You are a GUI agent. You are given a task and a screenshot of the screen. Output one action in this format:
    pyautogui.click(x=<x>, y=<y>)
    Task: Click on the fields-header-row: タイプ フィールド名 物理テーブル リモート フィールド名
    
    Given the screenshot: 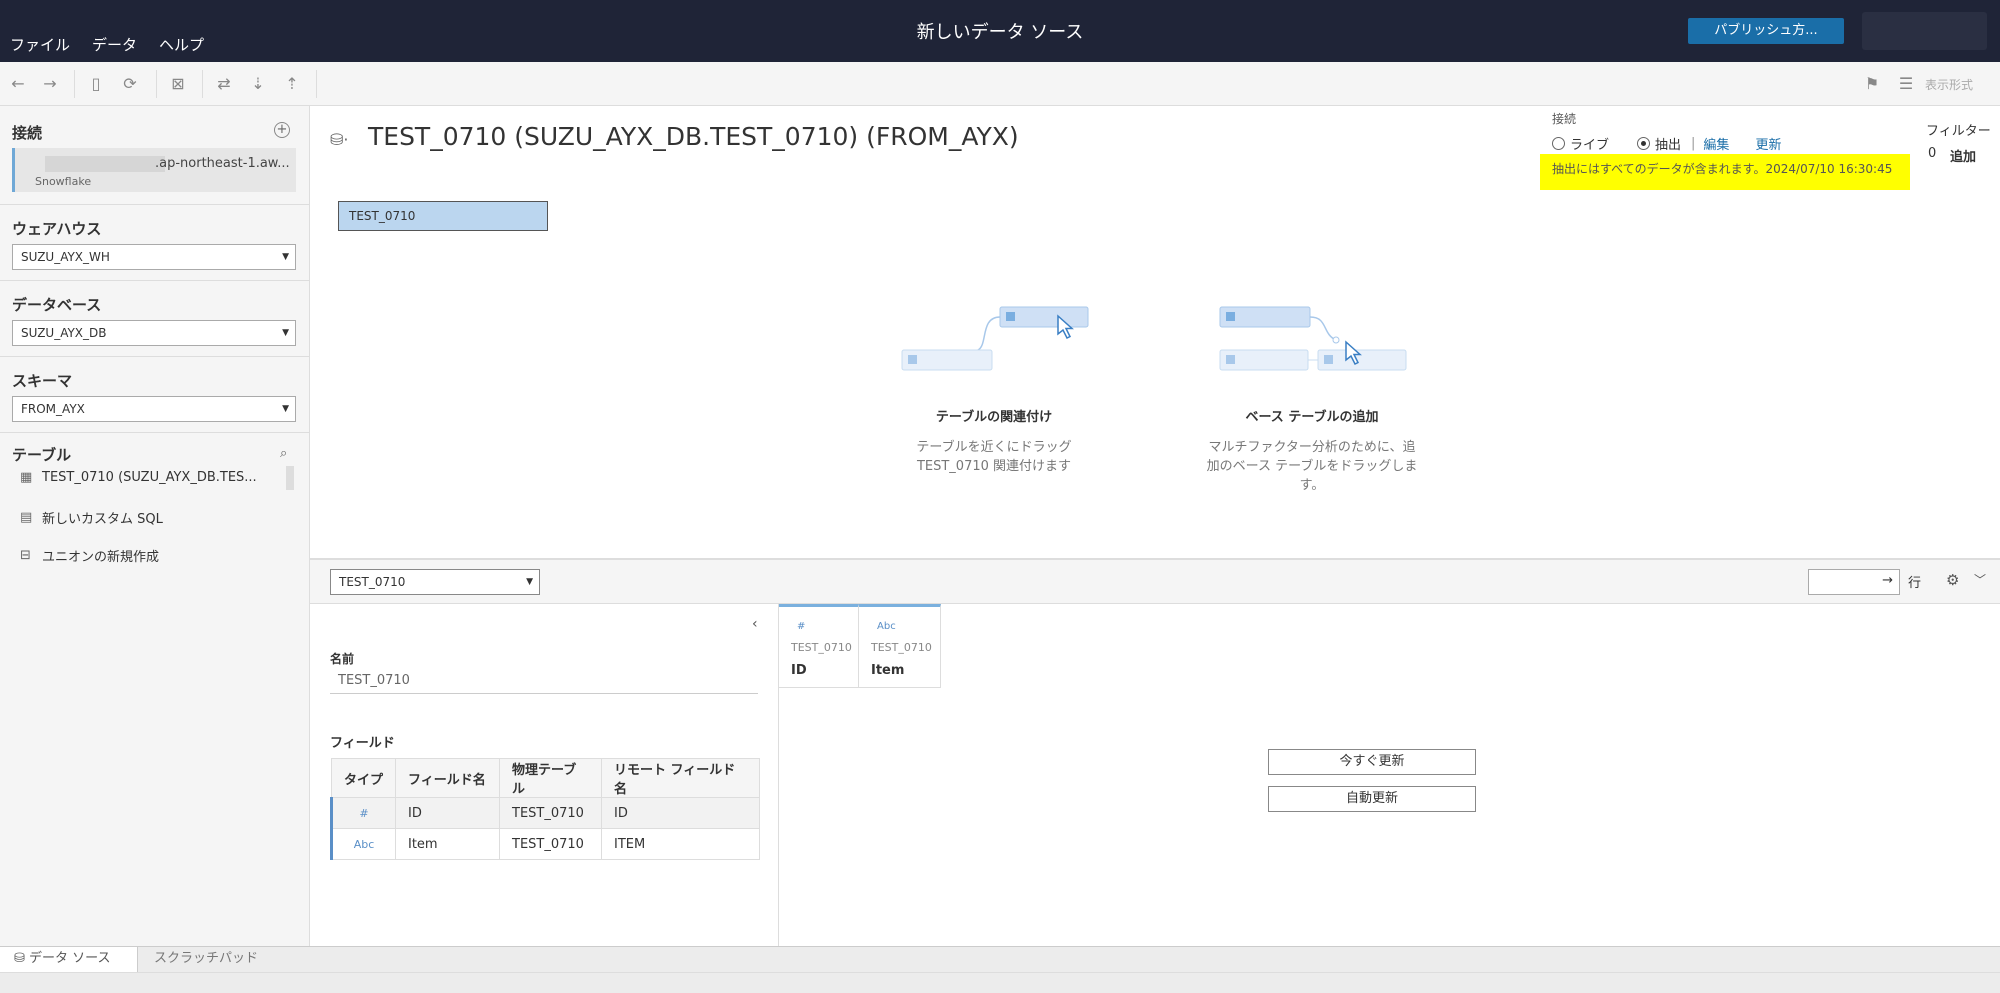 What is the action you would take?
    pyautogui.click(x=545, y=778)
    